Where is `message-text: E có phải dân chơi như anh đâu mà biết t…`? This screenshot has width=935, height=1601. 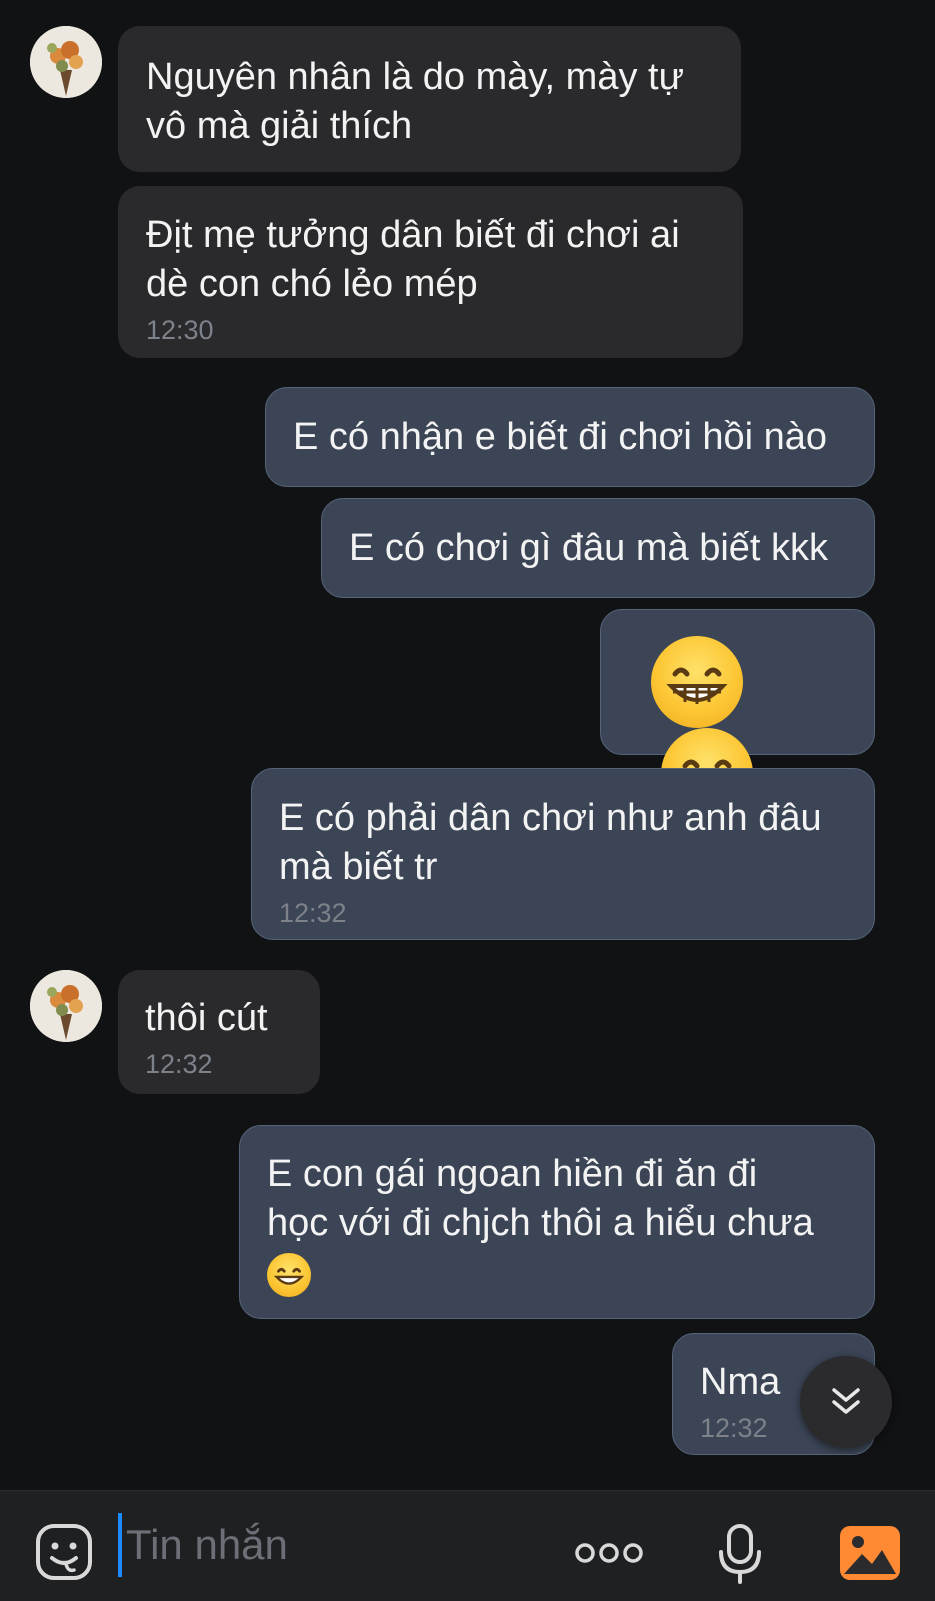 message-text: E có phải dân chơi như anh đâu mà biết t… is located at coordinates (550, 842).